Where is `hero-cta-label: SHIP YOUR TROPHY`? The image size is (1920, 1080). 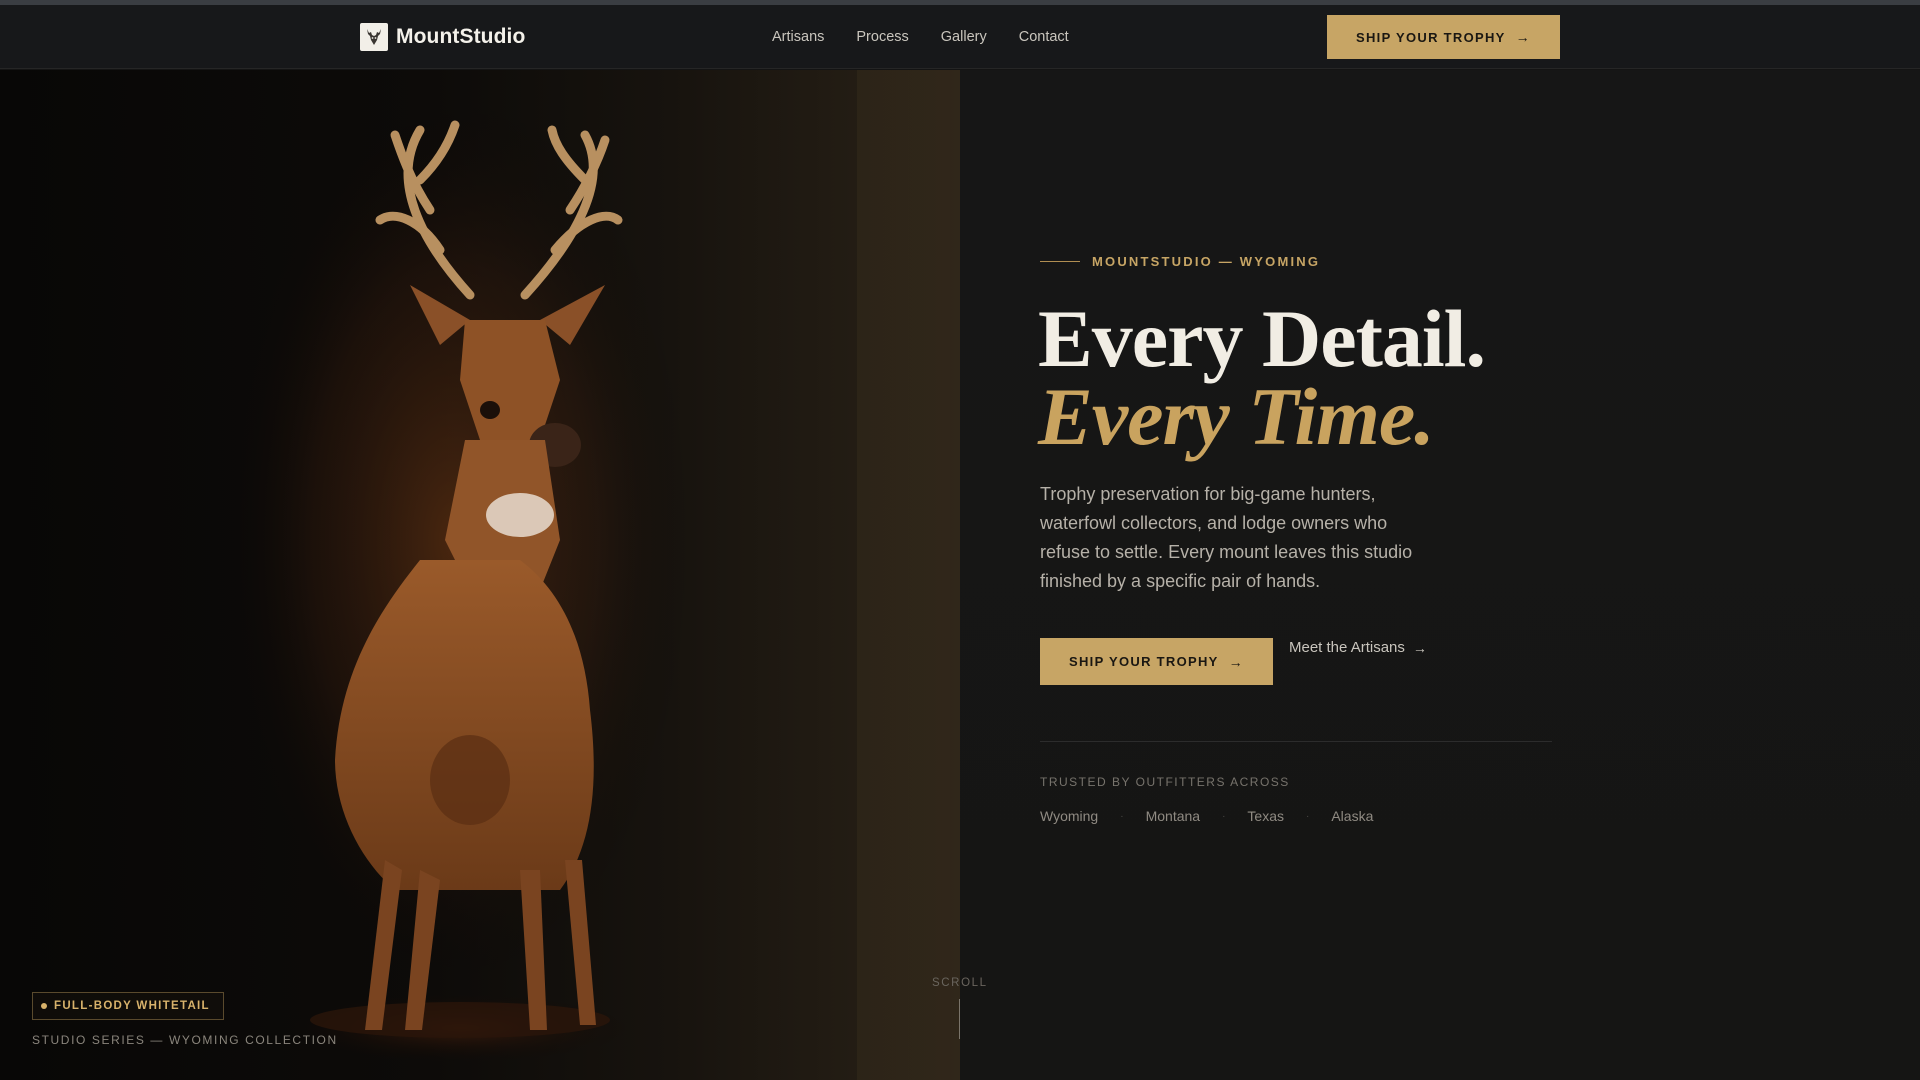 hero-cta-label: SHIP YOUR TROPHY is located at coordinates (1144, 661).